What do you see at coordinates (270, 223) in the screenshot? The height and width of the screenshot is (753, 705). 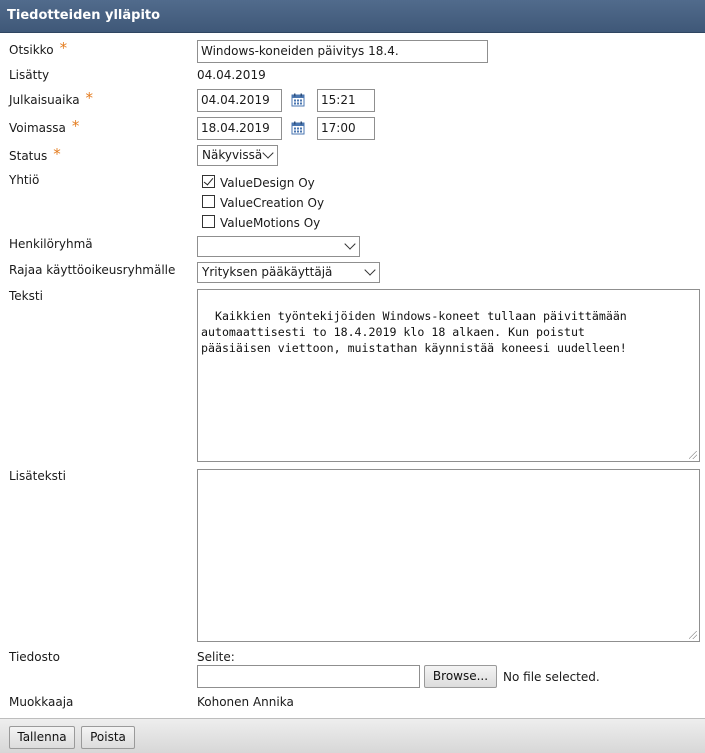 I see `yhtio-option-label: ValueMotions Oy` at bounding box center [270, 223].